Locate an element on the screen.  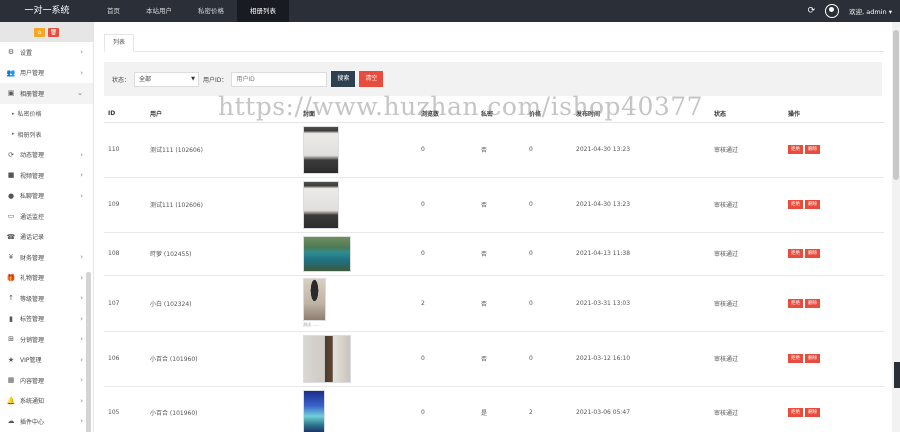
cell-id: 106 is located at coordinates (125, 358).